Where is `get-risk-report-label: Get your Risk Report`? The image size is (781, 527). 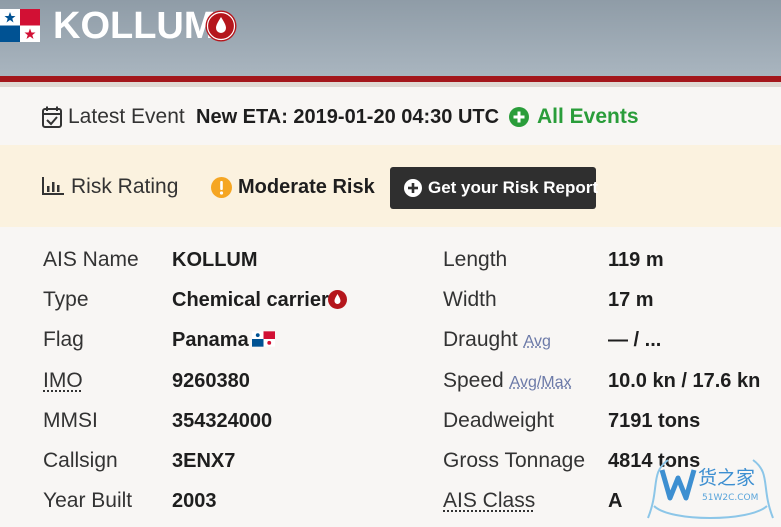 get-risk-report-label: Get your Risk Report is located at coordinates (513, 187).